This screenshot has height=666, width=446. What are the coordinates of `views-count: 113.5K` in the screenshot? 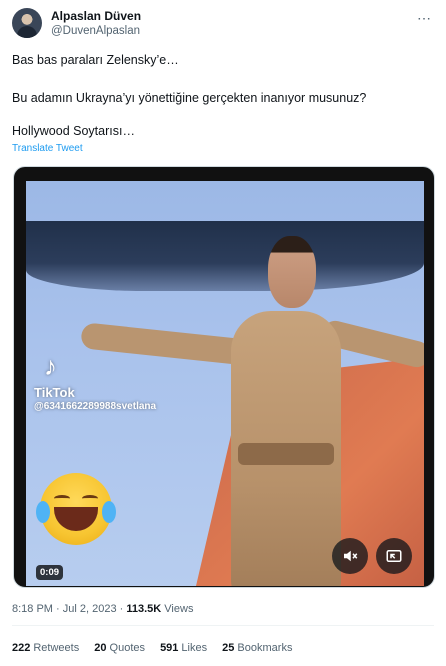 It's located at (144, 609).